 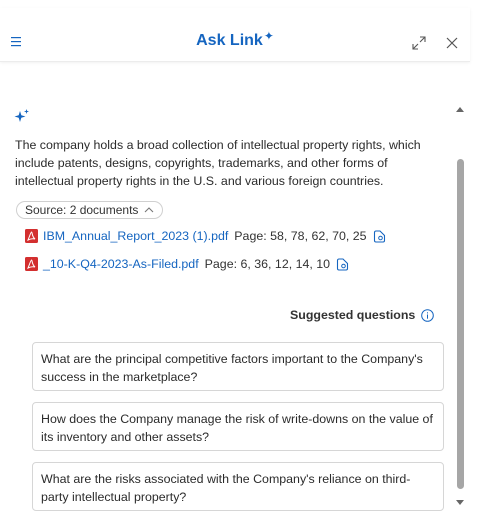 I want to click on scroll-up-arrow-icon, so click(x=460, y=110).